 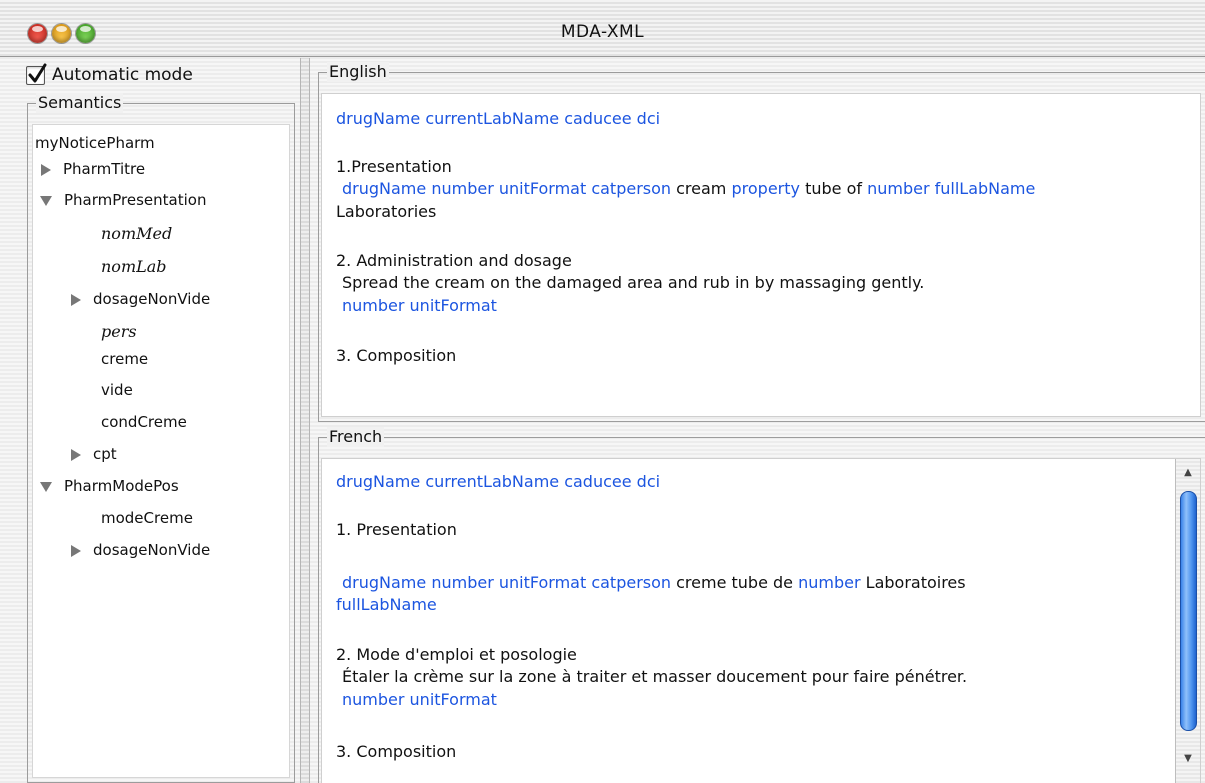 I want to click on text-span: 2. Administration and dosage, so click(x=454, y=260).